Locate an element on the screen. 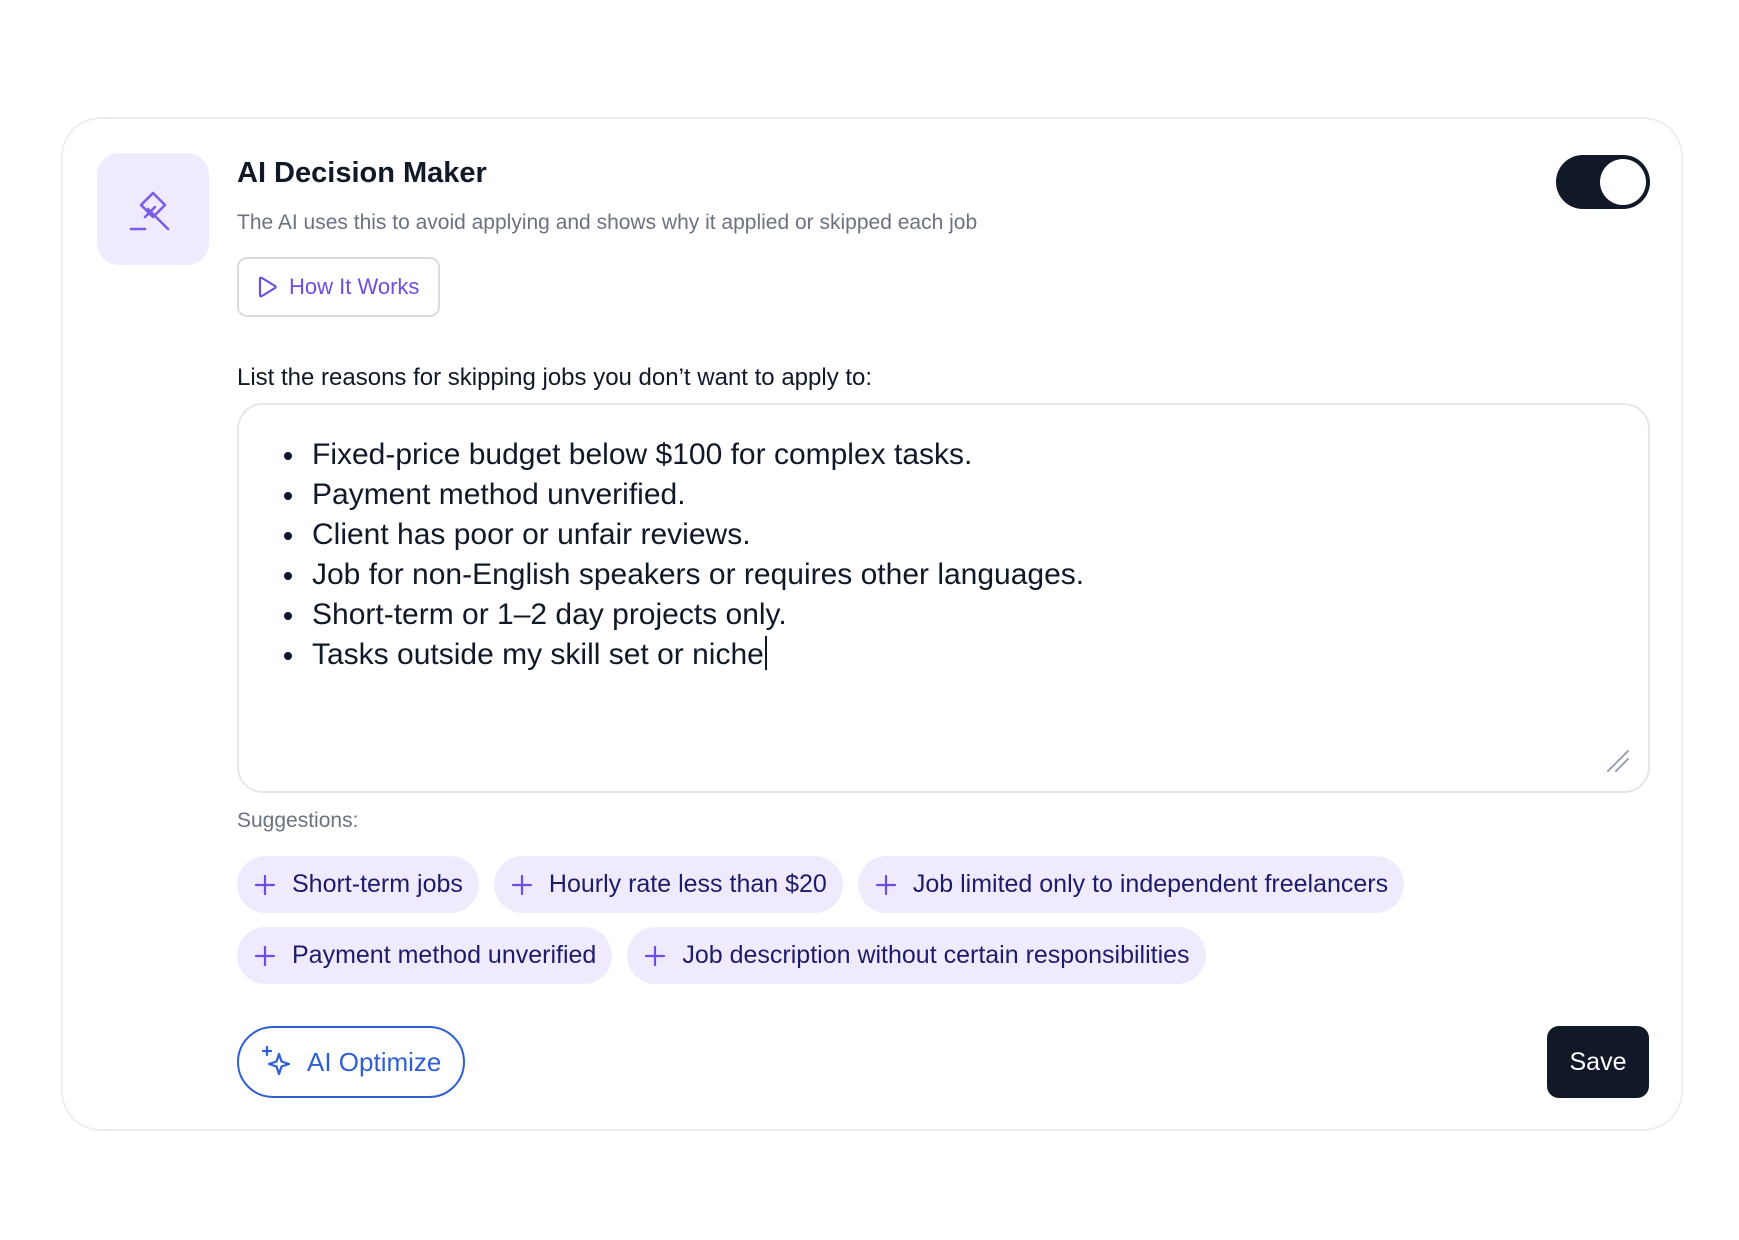 The image size is (1739, 1240). text-caret is located at coordinates (765, 653).